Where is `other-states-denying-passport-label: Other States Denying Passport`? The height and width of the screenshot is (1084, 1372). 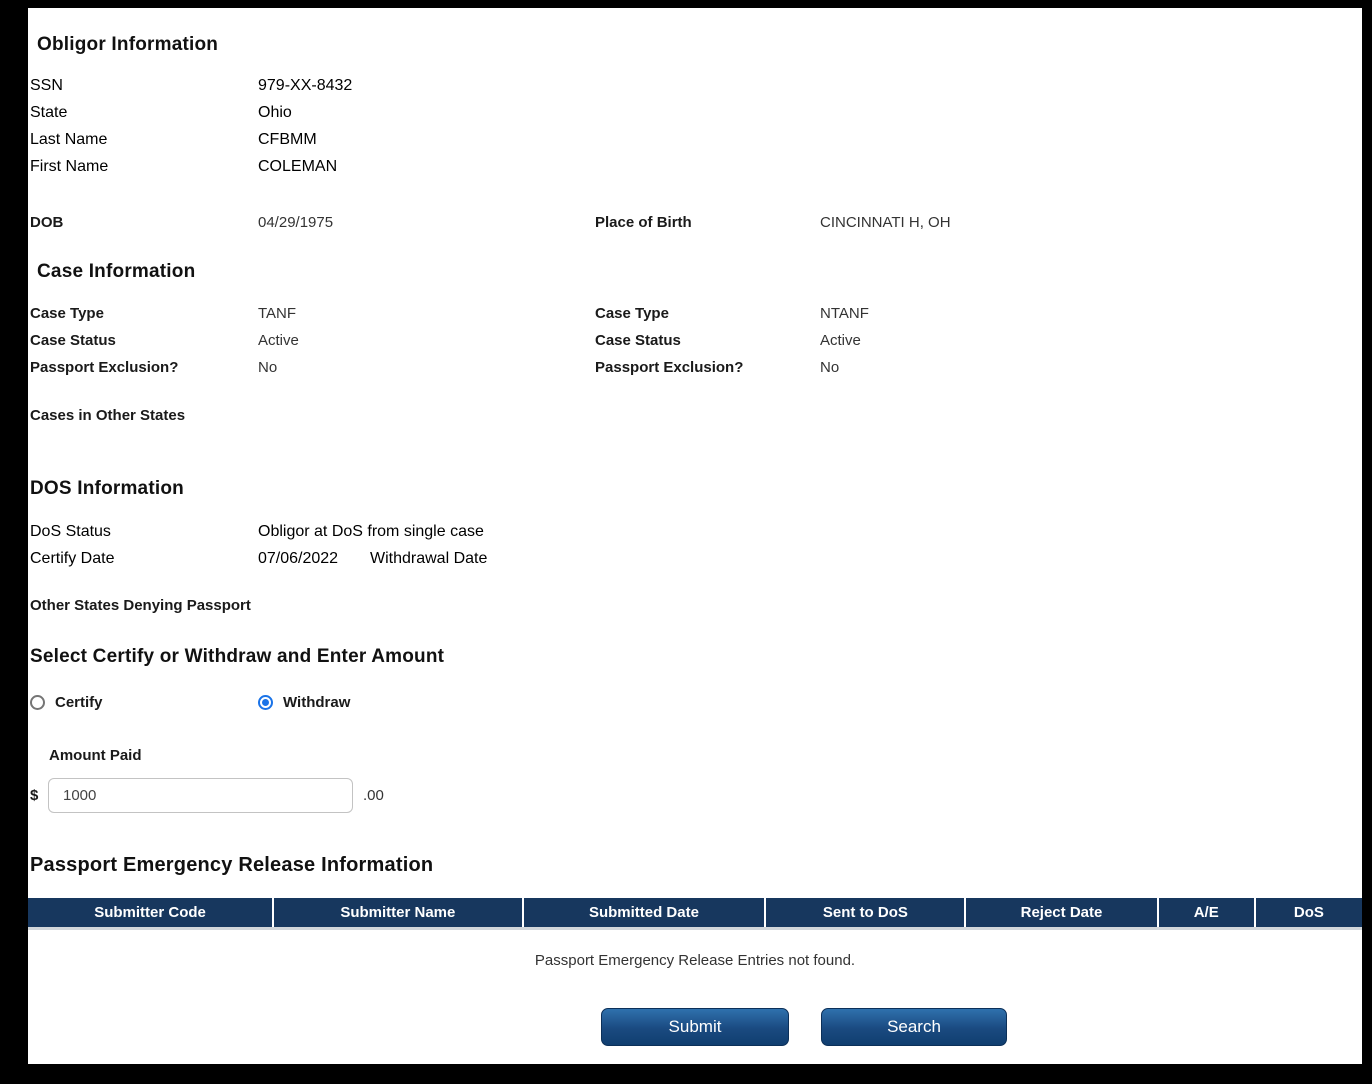 other-states-denying-passport-label: Other States Denying Passport is located at coordinates (140, 605).